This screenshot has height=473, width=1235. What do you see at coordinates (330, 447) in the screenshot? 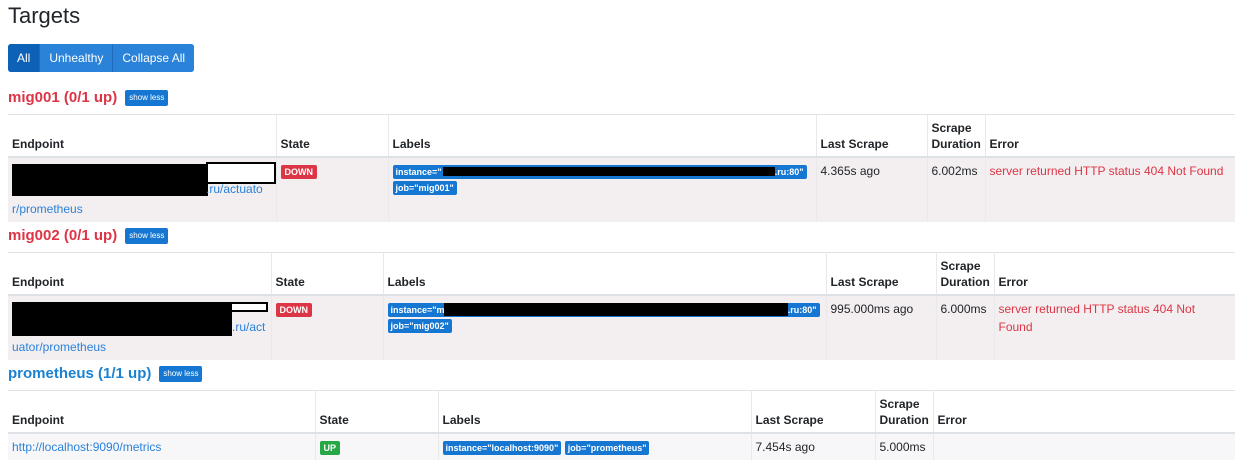
I see `state-badge: UP` at bounding box center [330, 447].